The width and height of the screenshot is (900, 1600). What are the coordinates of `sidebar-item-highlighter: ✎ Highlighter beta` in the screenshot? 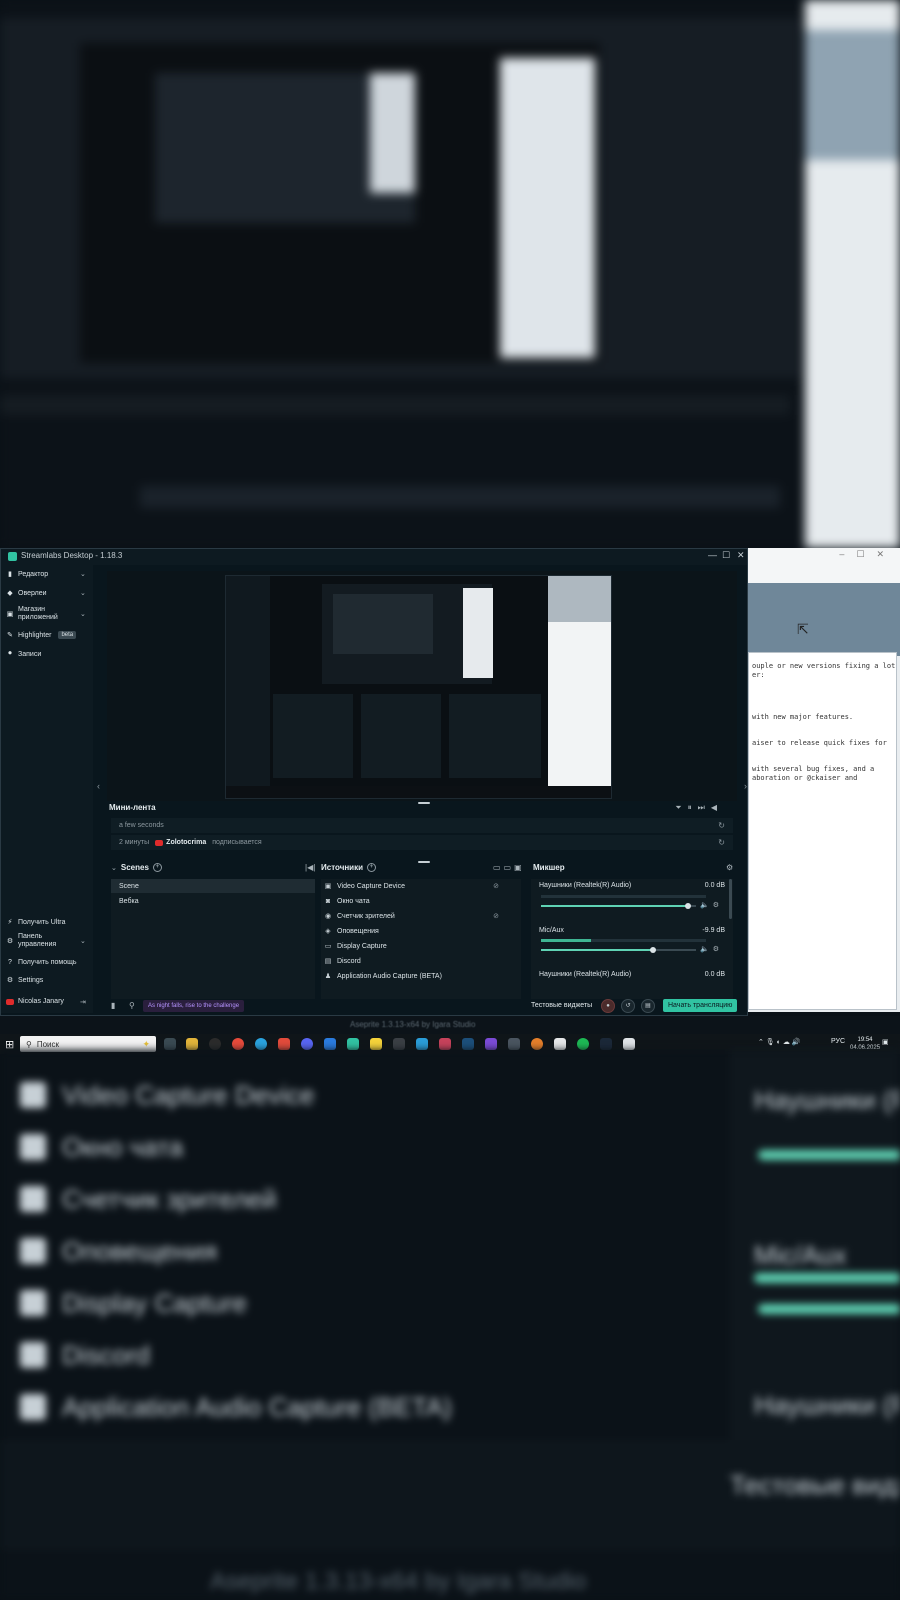 It's located at (41, 635).